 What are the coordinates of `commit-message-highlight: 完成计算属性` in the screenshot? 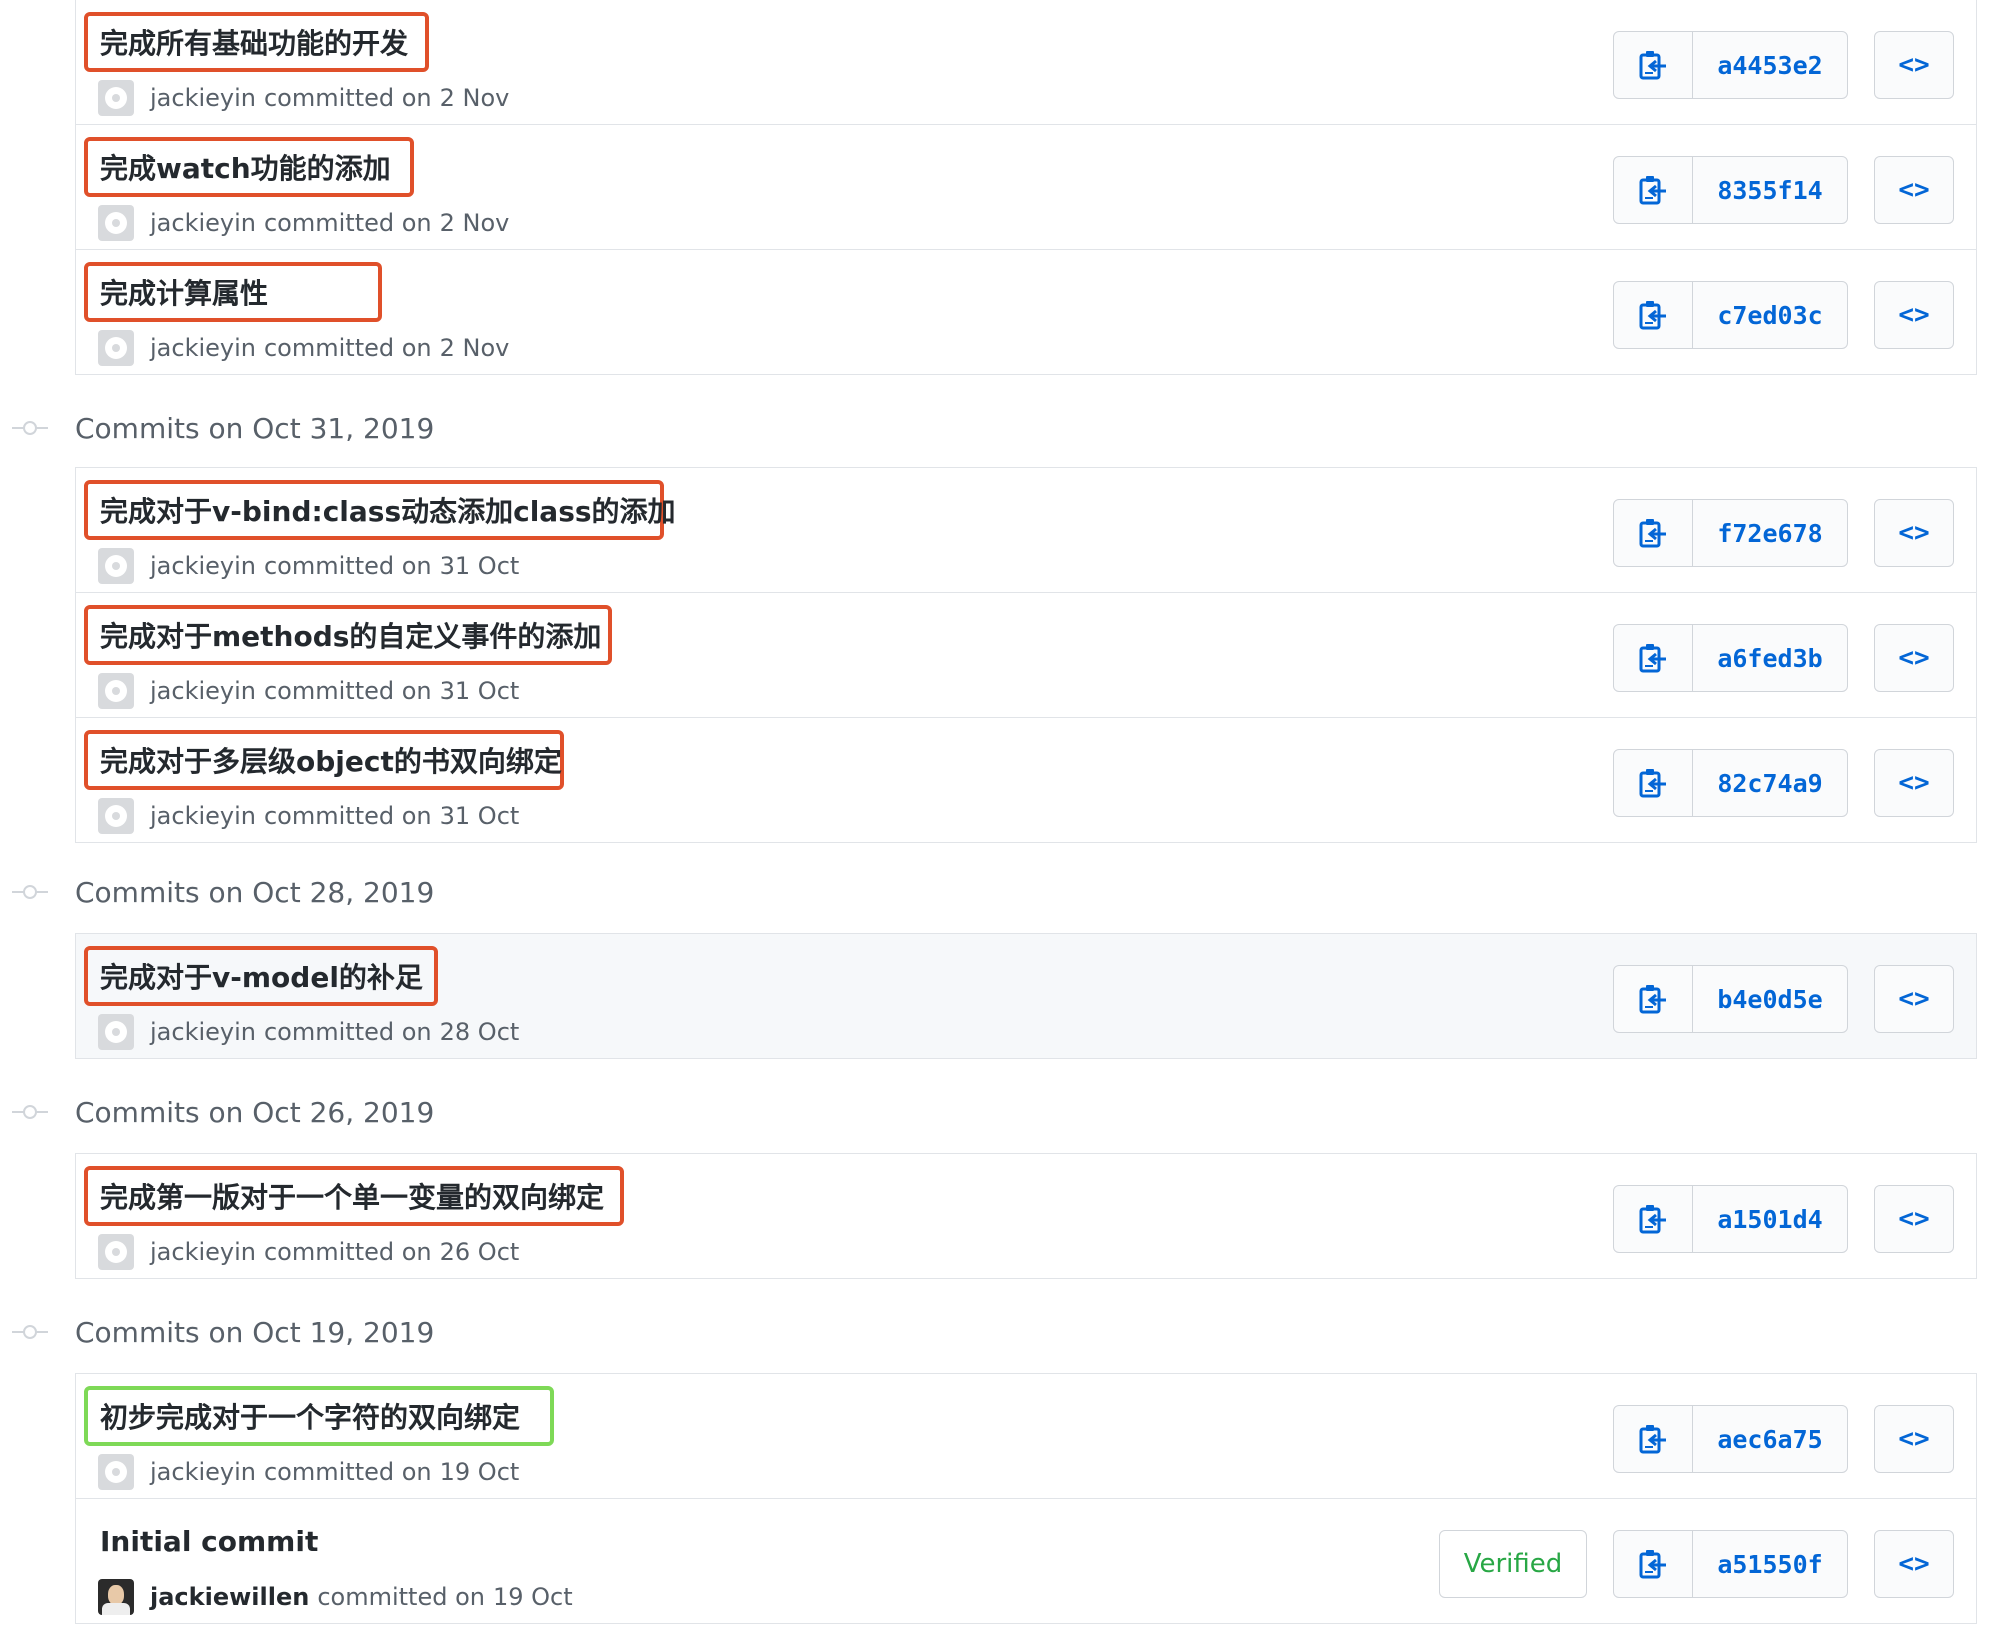 It's located at (233, 292).